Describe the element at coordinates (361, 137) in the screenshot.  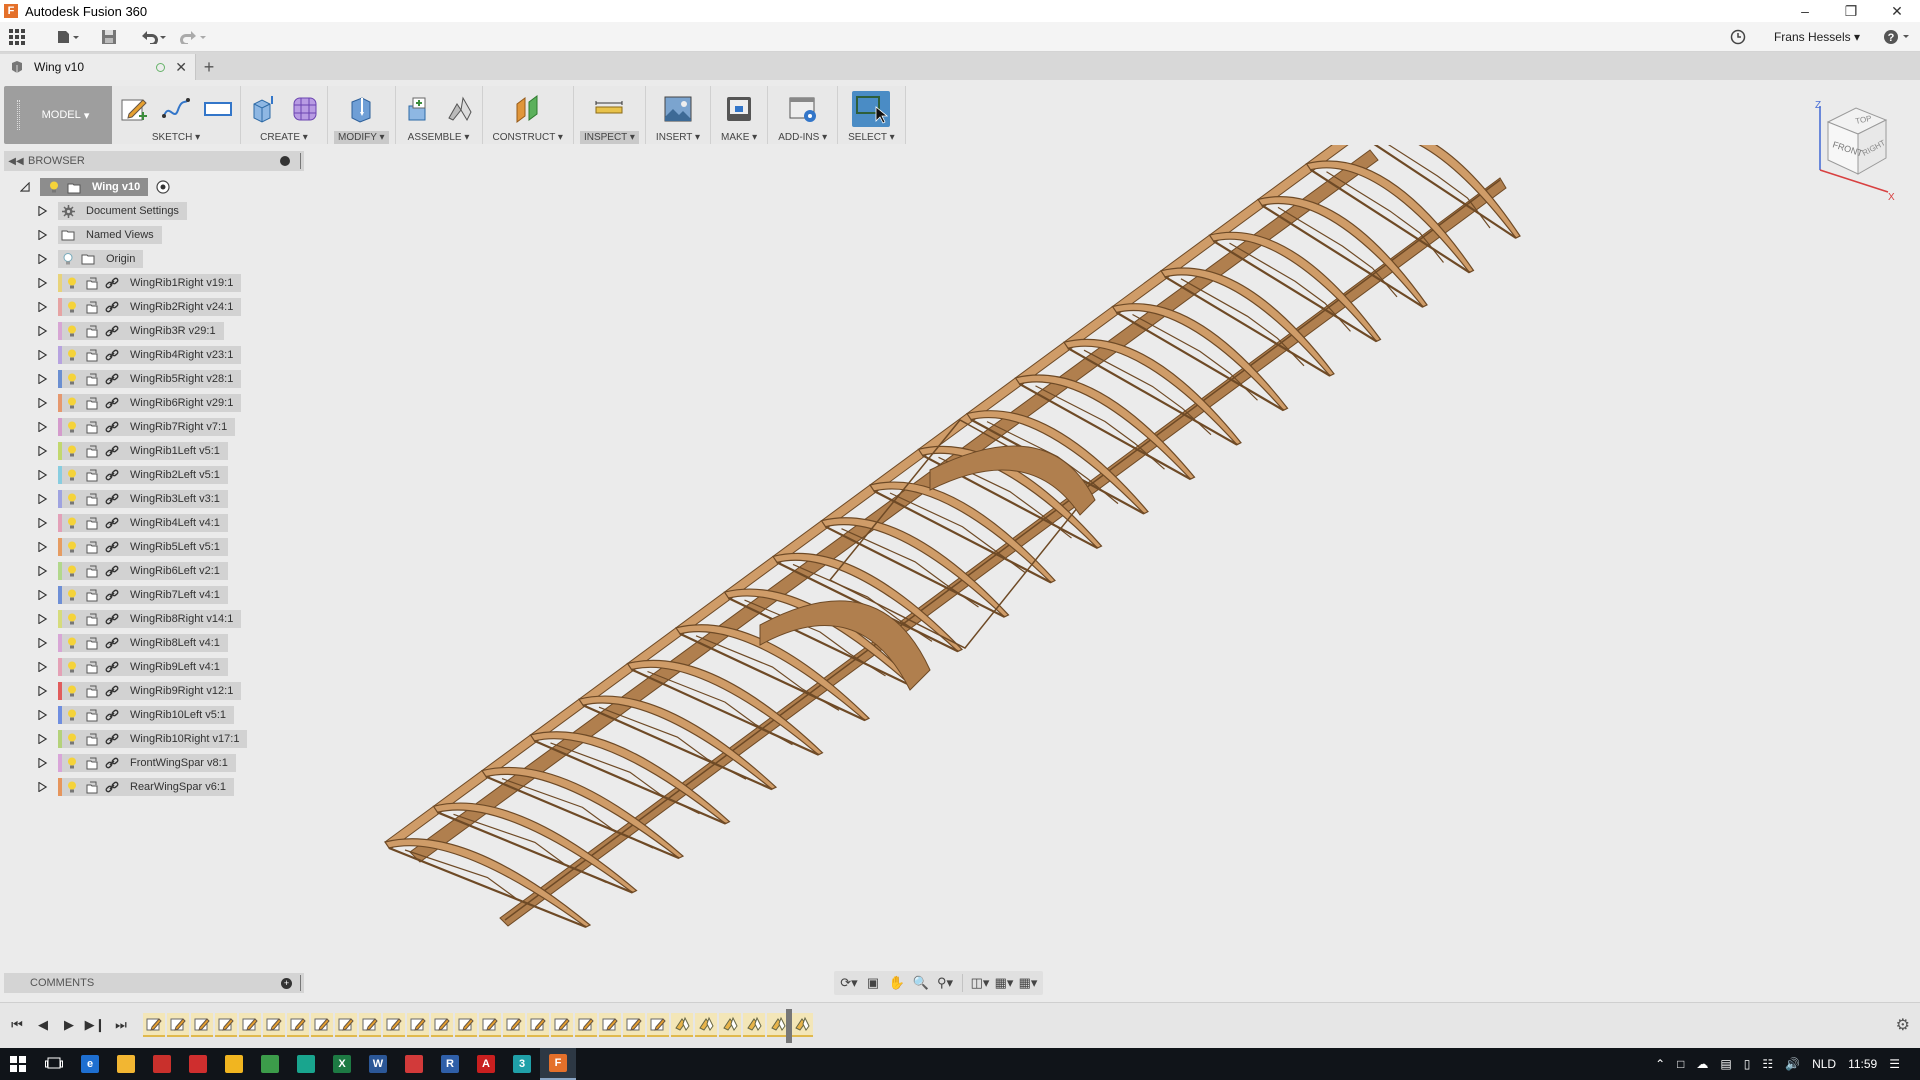
I see `modify-group-label: MODIFY ▾` at that location.